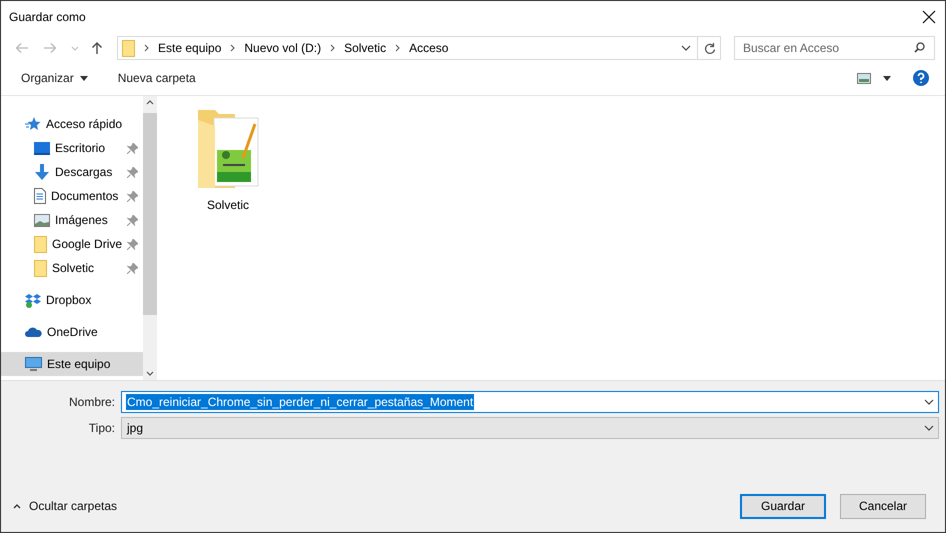 This screenshot has height=533, width=946. What do you see at coordinates (69, 300) in the screenshot?
I see `sidebar-label: Dropbox` at bounding box center [69, 300].